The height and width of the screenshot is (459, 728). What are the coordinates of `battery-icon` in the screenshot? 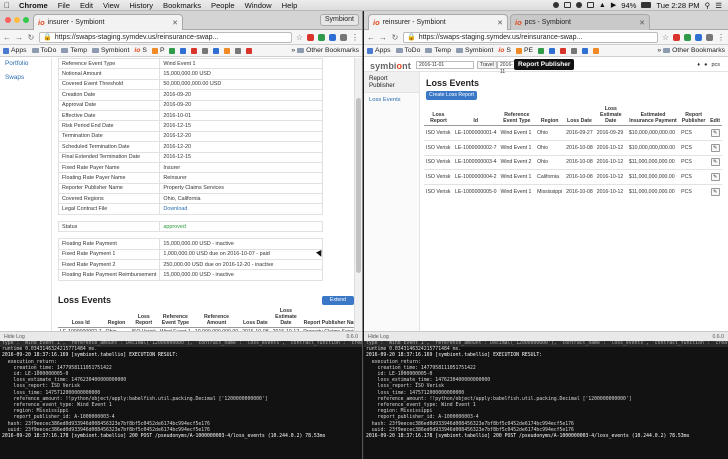 It's located at (646, 5).